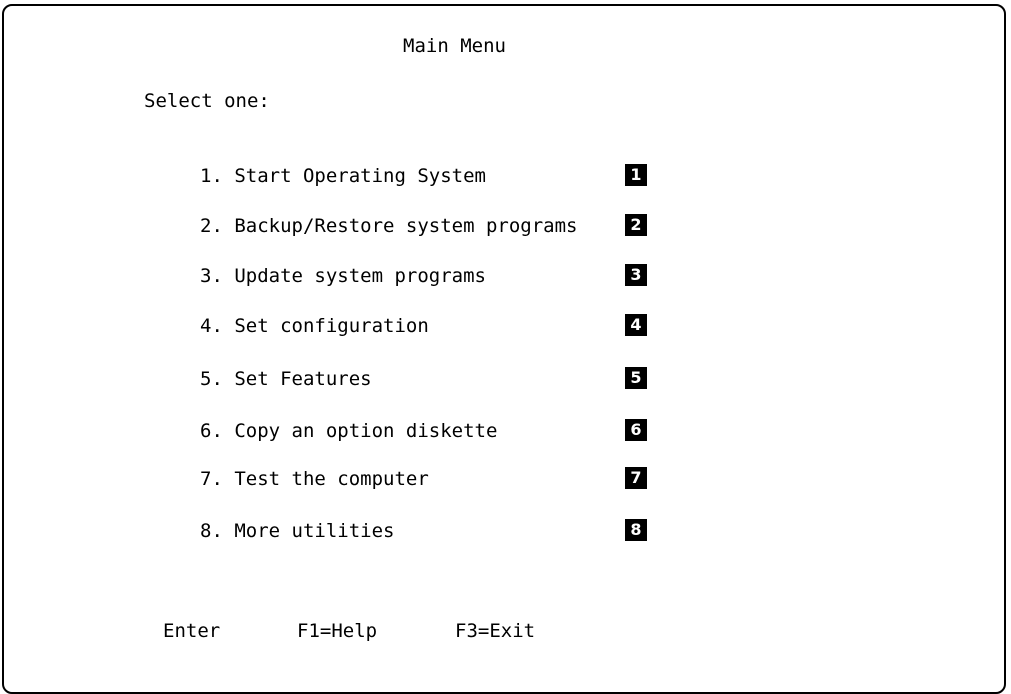  I want to click on callout-marker: 4, so click(636, 325).